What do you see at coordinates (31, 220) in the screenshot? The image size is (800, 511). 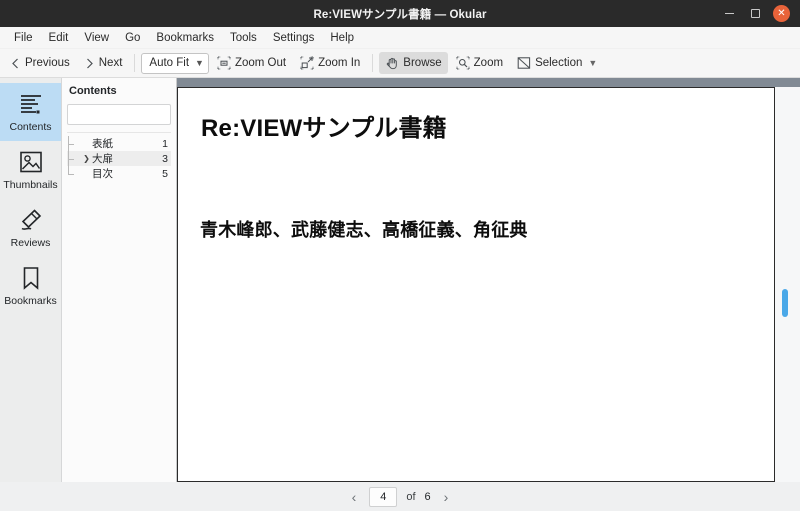 I see `reviews-icon` at bounding box center [31, 220].